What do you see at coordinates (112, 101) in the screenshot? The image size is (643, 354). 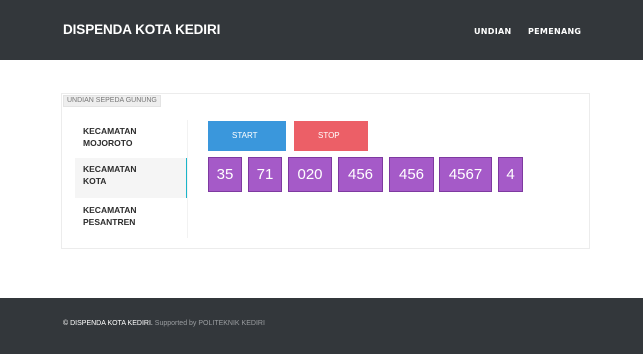 I see `panel-title: UNDIAN SEPEDA GUNUNG` at bounding box center [112, 101].